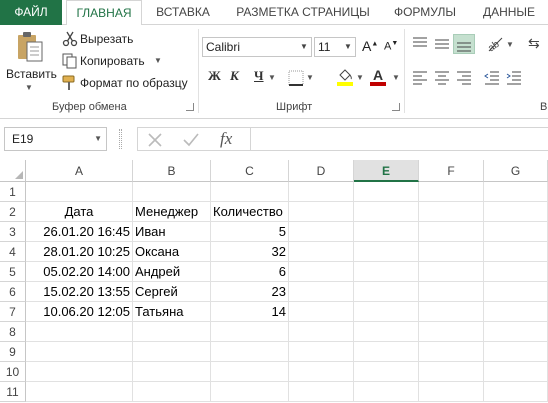 Image resolution: width=548 pixels, height=403 pixels. I want to click on name-box-dropdown-icon: ▼, so click(98, 139).